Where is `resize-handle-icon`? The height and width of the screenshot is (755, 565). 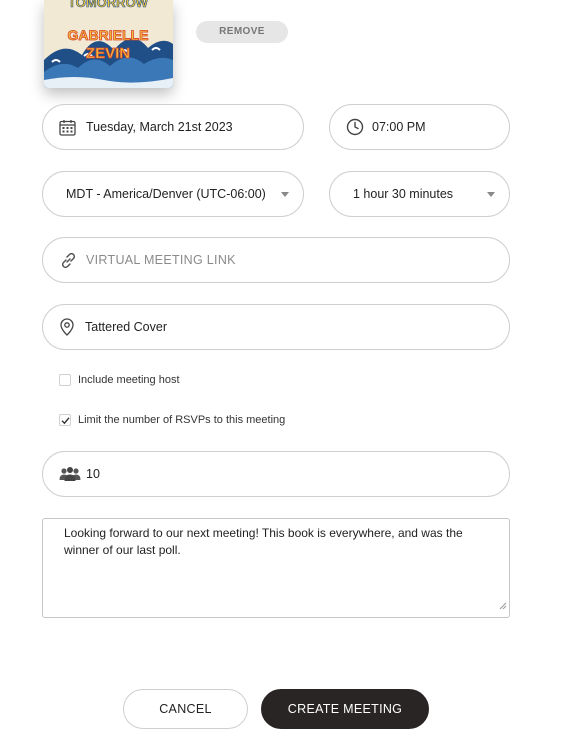 resize-handle-icon is located at coordinates (503, 606).